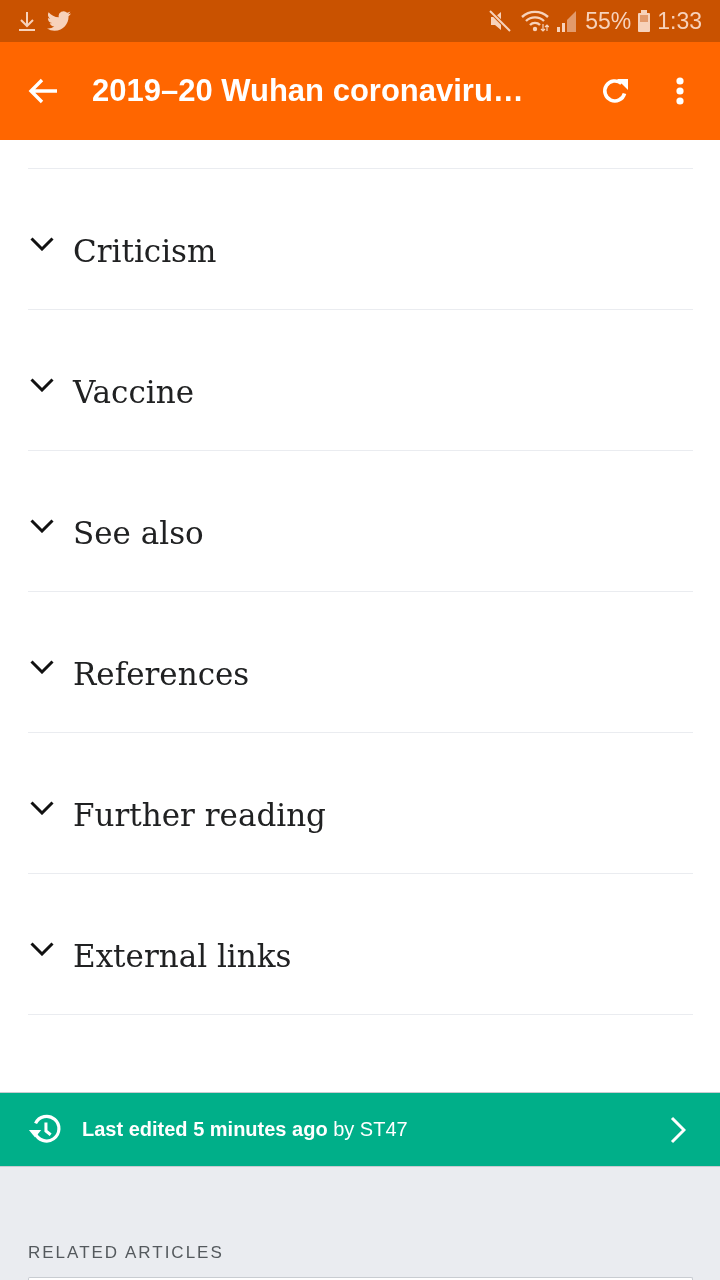  I want to click on back-arrow-icon, so click(43, 91).